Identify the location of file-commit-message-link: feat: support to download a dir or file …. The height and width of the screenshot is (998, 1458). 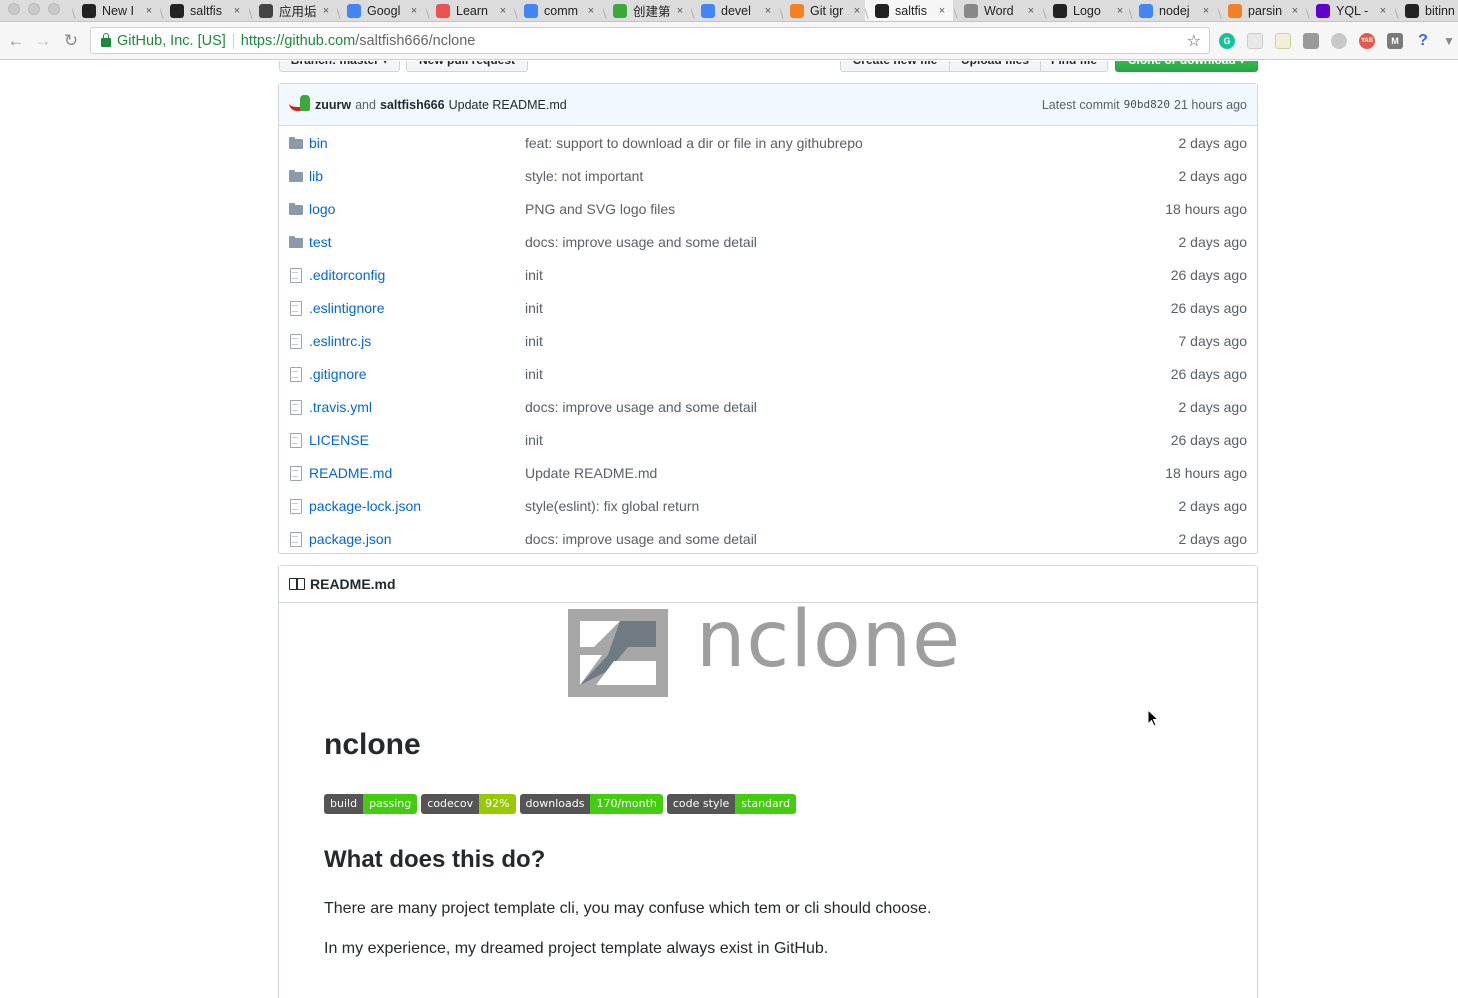
(852, 143).